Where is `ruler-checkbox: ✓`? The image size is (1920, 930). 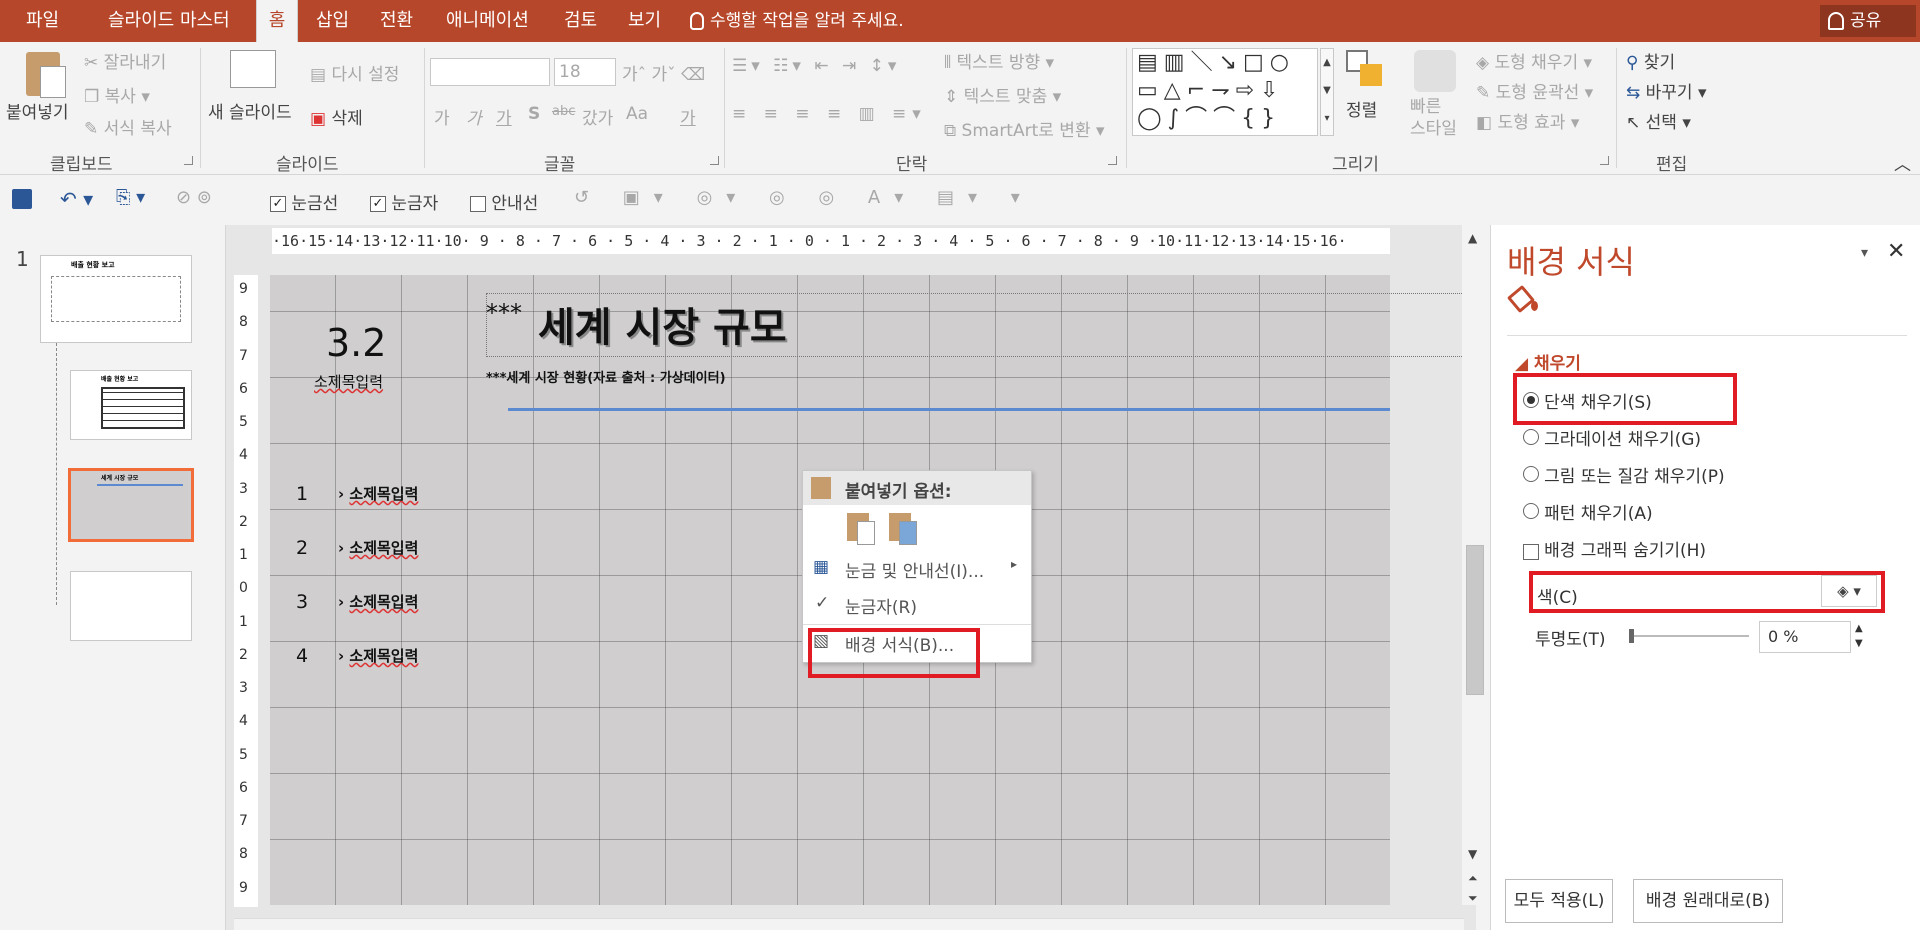
ruler-checkbox: ✓ is located at coordinates (378, 204).